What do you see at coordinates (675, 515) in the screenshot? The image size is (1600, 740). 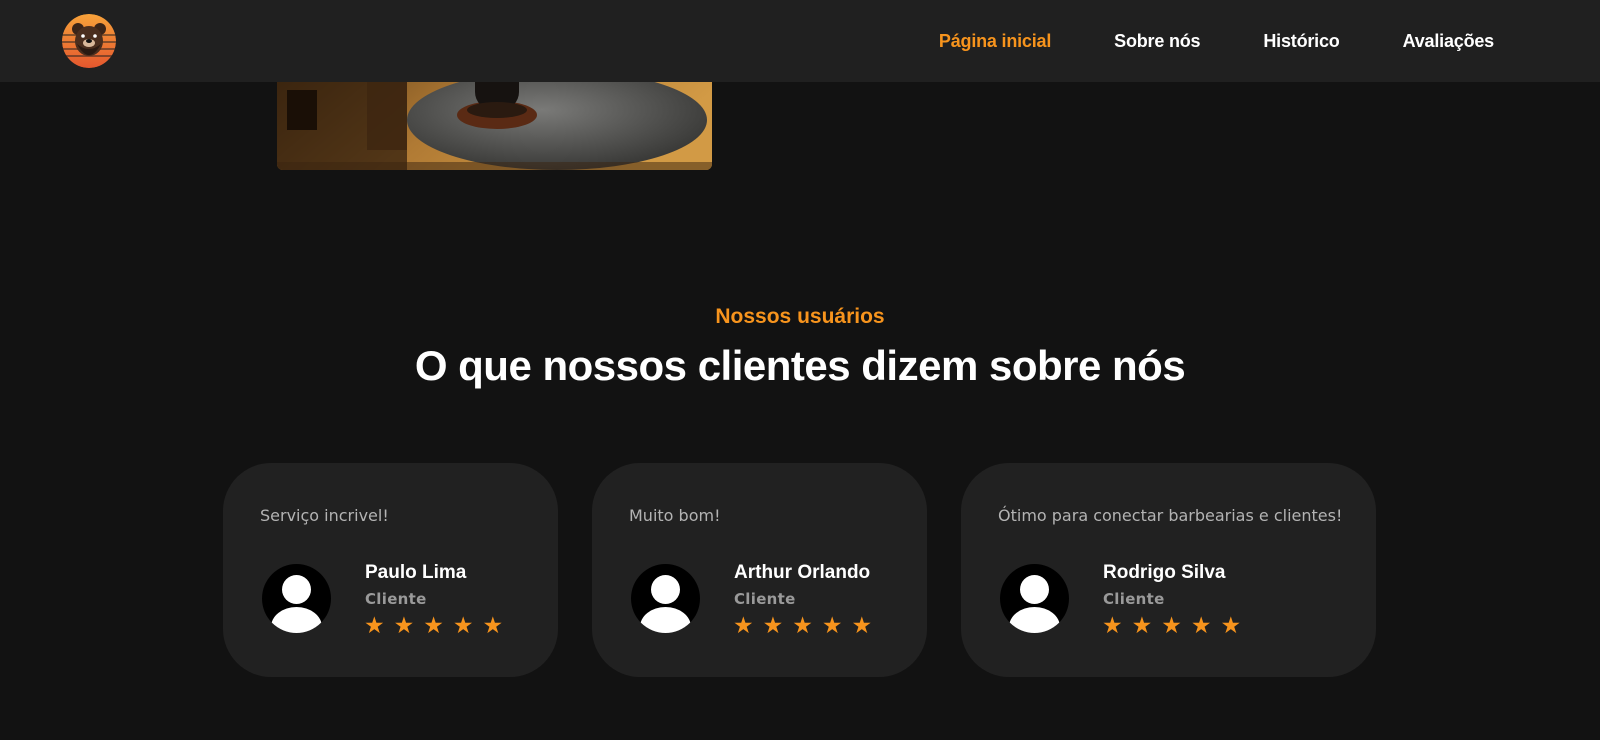 I see `testimonial-text: Muito bom!` at bounding box center [675, 515].